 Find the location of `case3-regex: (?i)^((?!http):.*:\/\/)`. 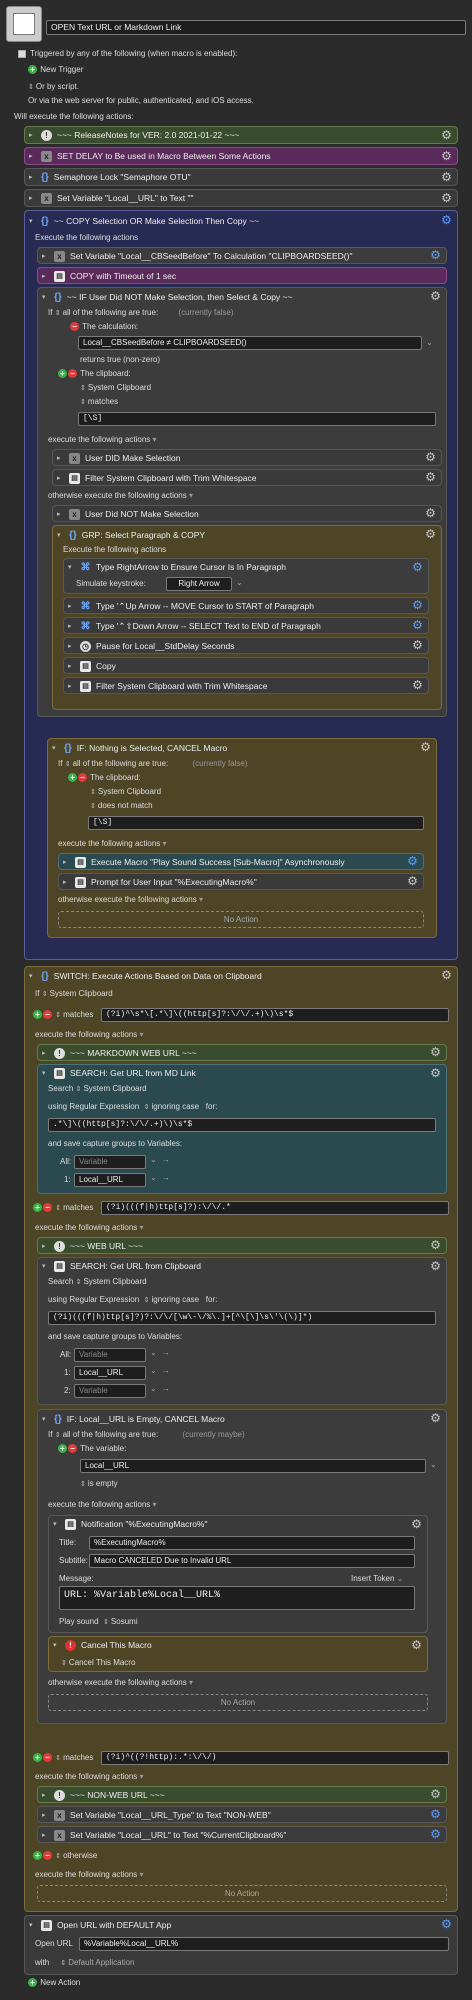

case3-regex: (?i)^((?!http):.*:\/\/) is located at coordinates (275, 1758).